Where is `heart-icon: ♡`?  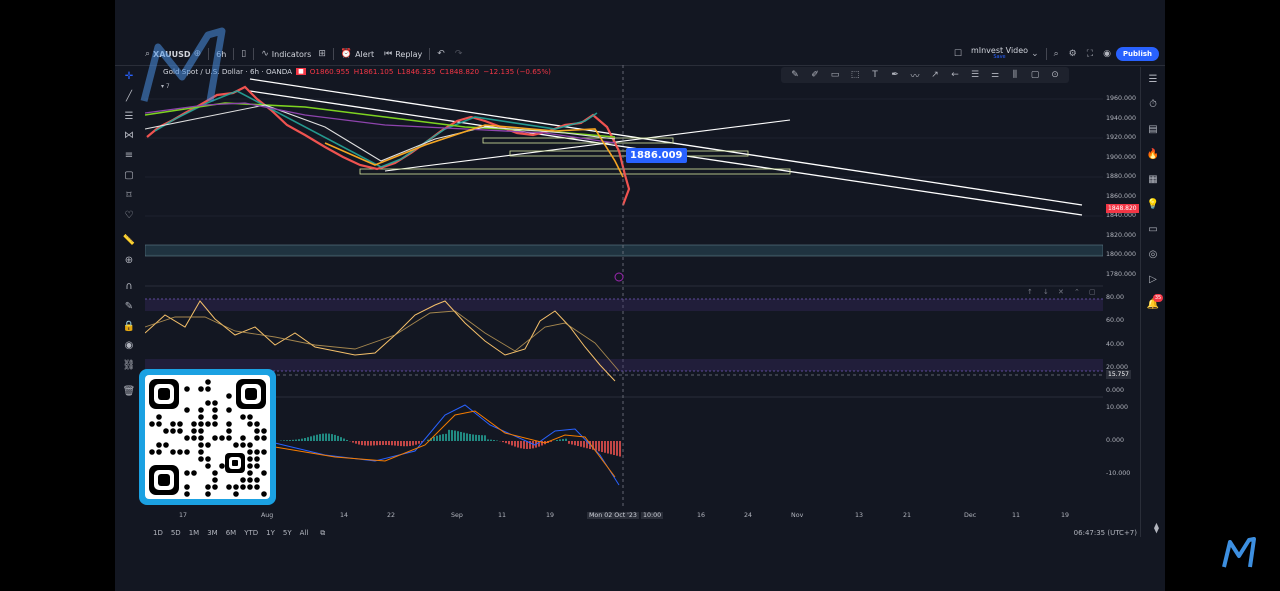
heart-icon: ♡ is located at coordinates (129, 216).